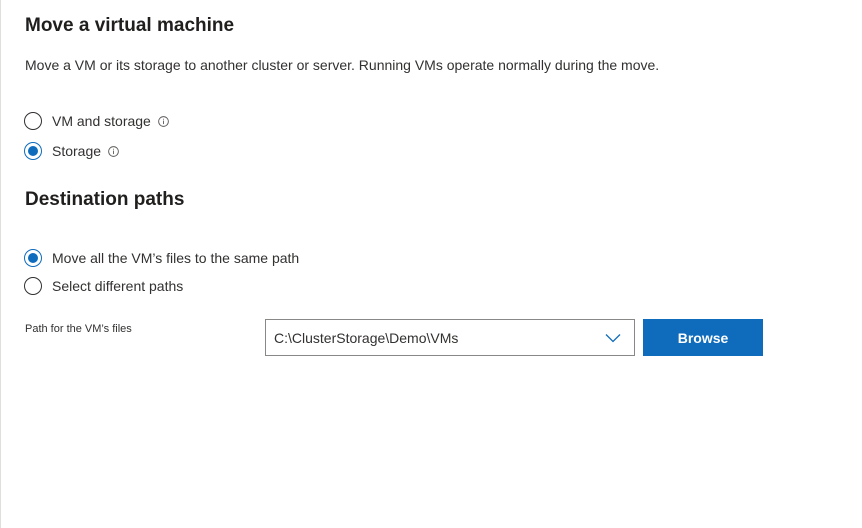 Image resolution: width=862 pixels, height=528 pixels. Describe the element at coordinates (118, 286) in the screenshot. I see `radio-label: Select different paths` at that location.